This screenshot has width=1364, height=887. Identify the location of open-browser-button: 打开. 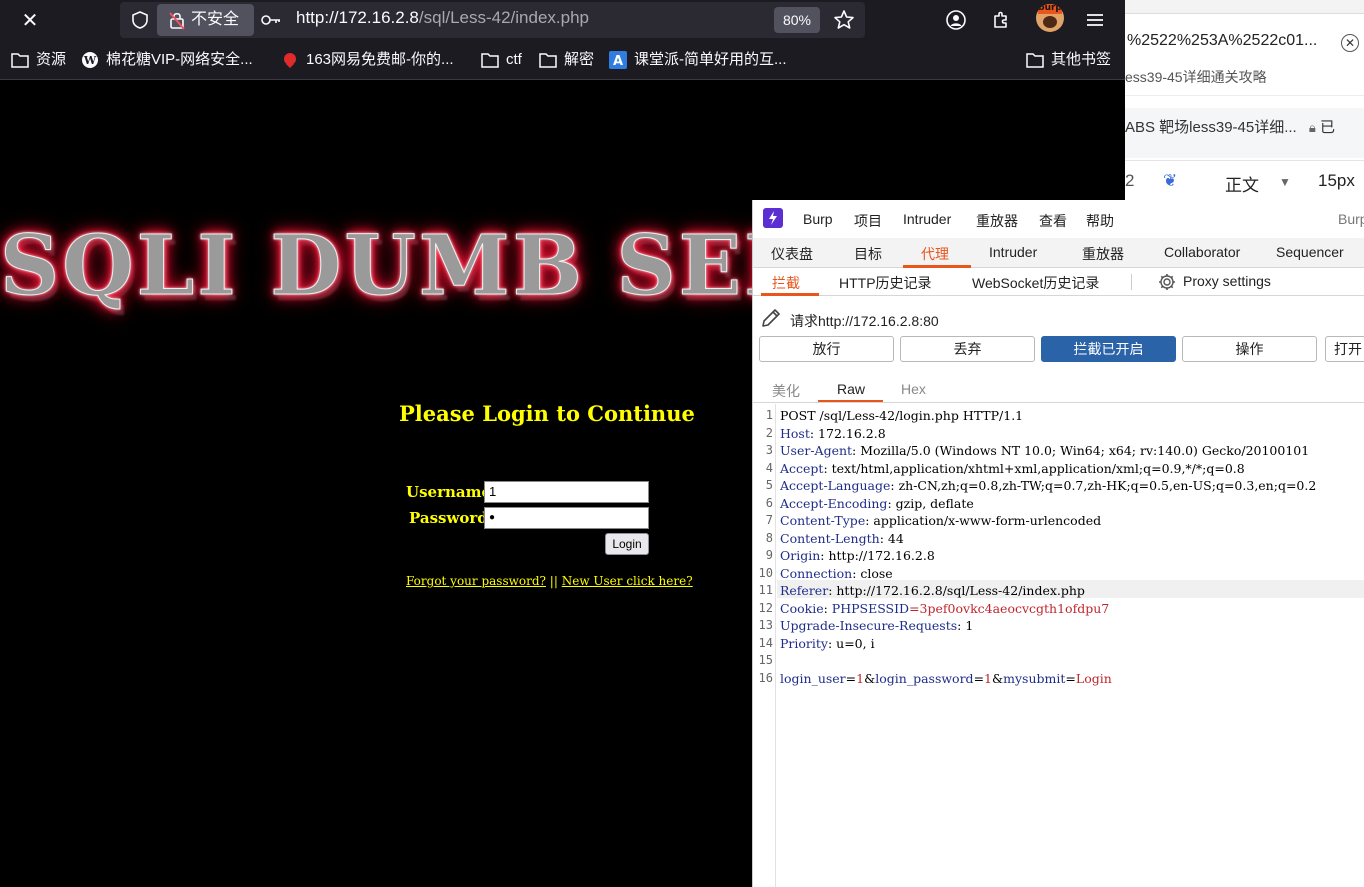
(1344, 349).